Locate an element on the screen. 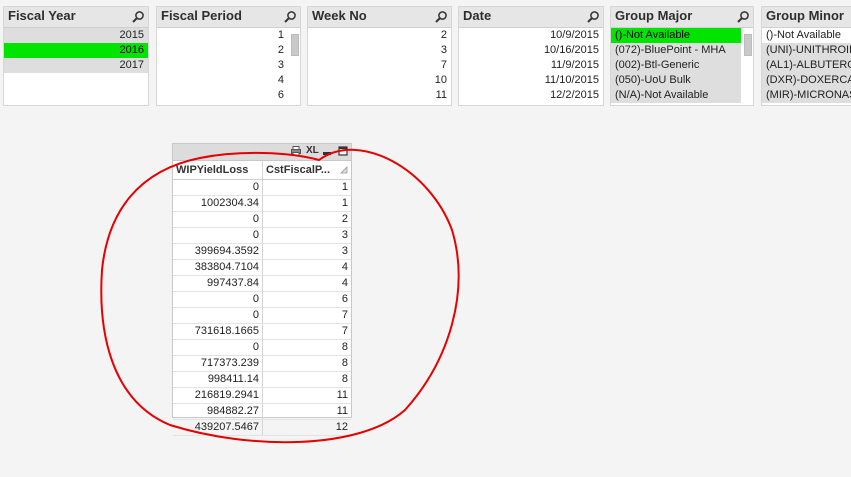  cell-wipyieldloss: 717373.239 is located at coordinates (218, 363).